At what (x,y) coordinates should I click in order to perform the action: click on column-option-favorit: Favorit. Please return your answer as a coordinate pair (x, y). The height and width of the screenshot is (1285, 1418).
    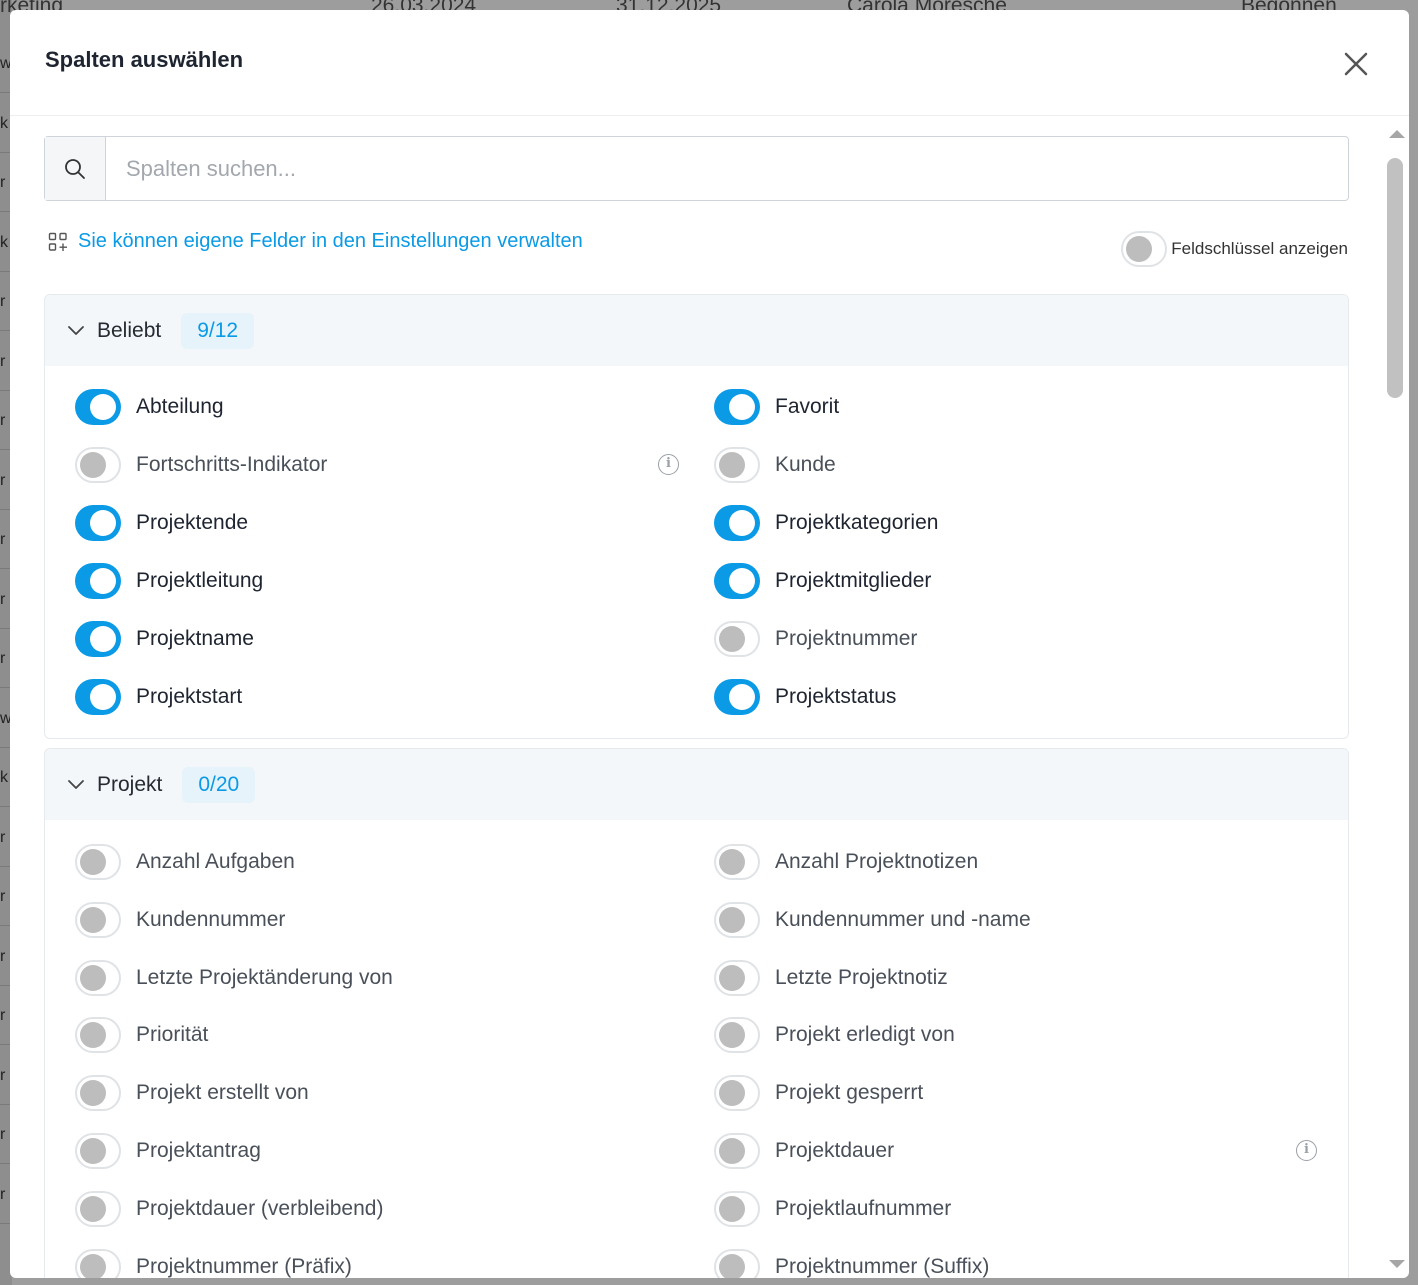
    Looking at the image, I should click on (776, 407).